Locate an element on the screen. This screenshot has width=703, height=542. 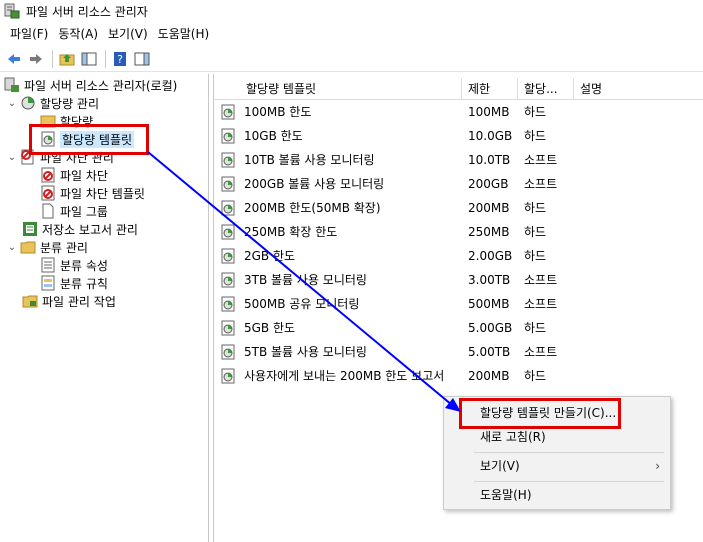
menu-action: 동작(A) is located at coordinates (79, 33).